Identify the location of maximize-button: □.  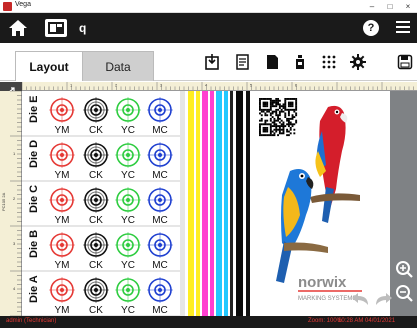
(390, 6).